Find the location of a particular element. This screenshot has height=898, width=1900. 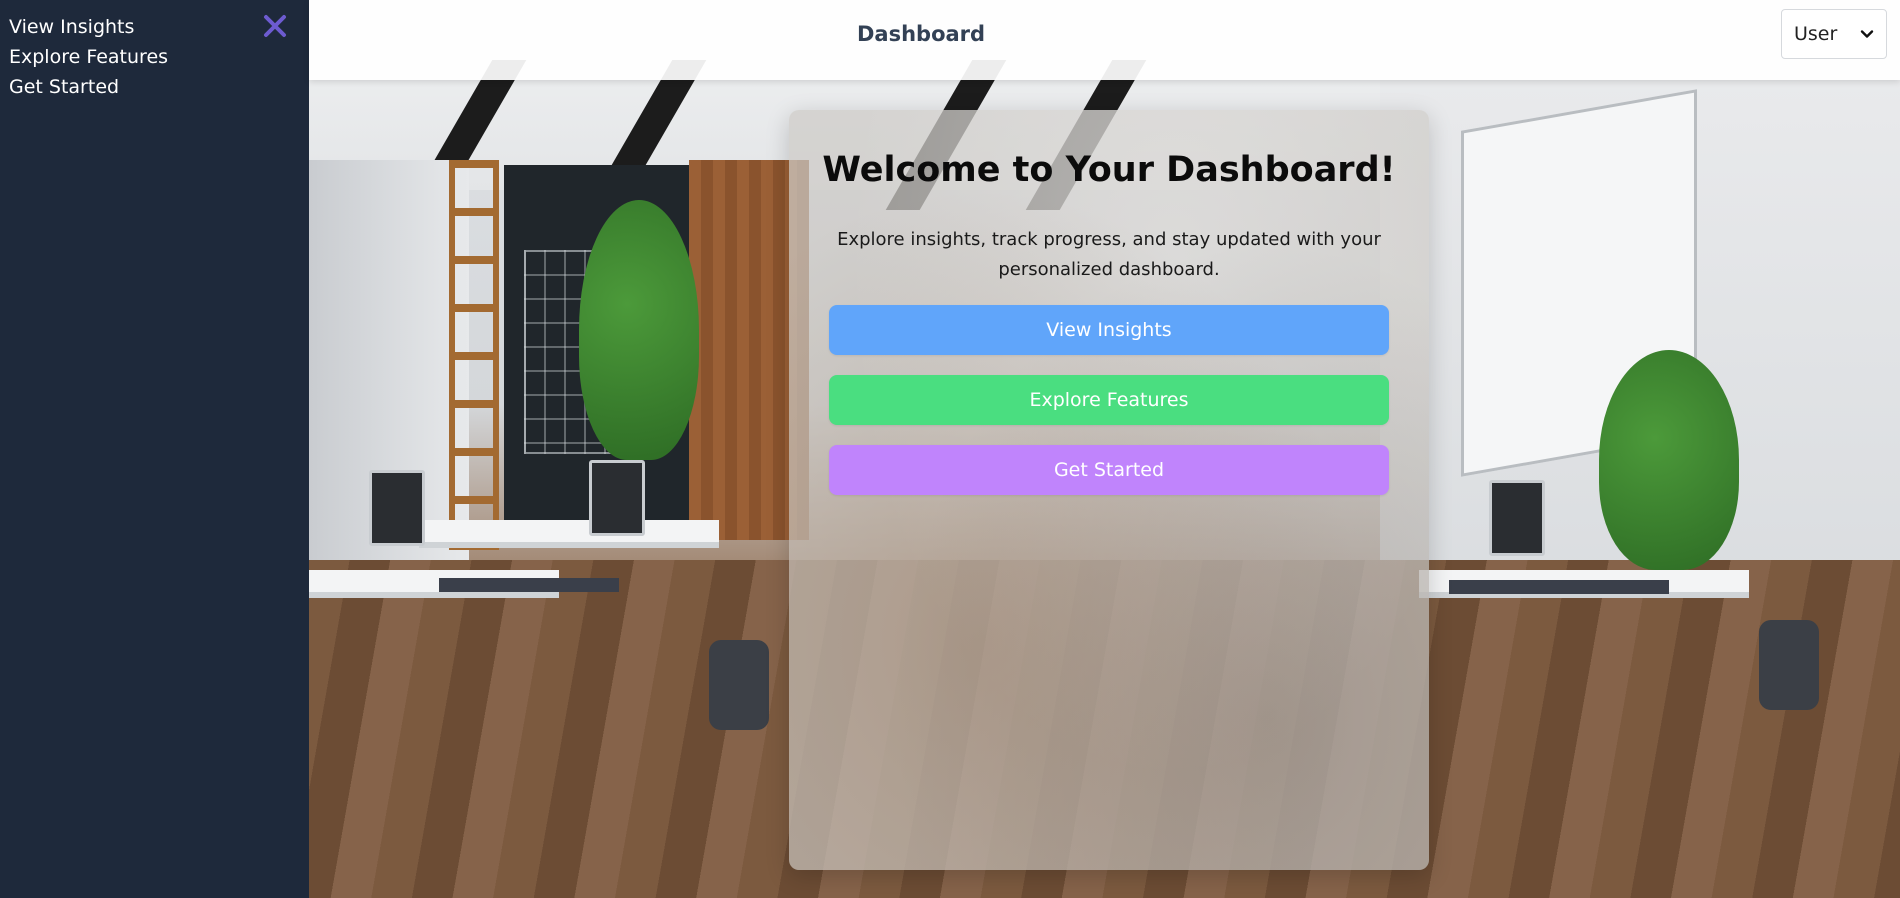

close-x-icon is located at coordinates (275, 26).